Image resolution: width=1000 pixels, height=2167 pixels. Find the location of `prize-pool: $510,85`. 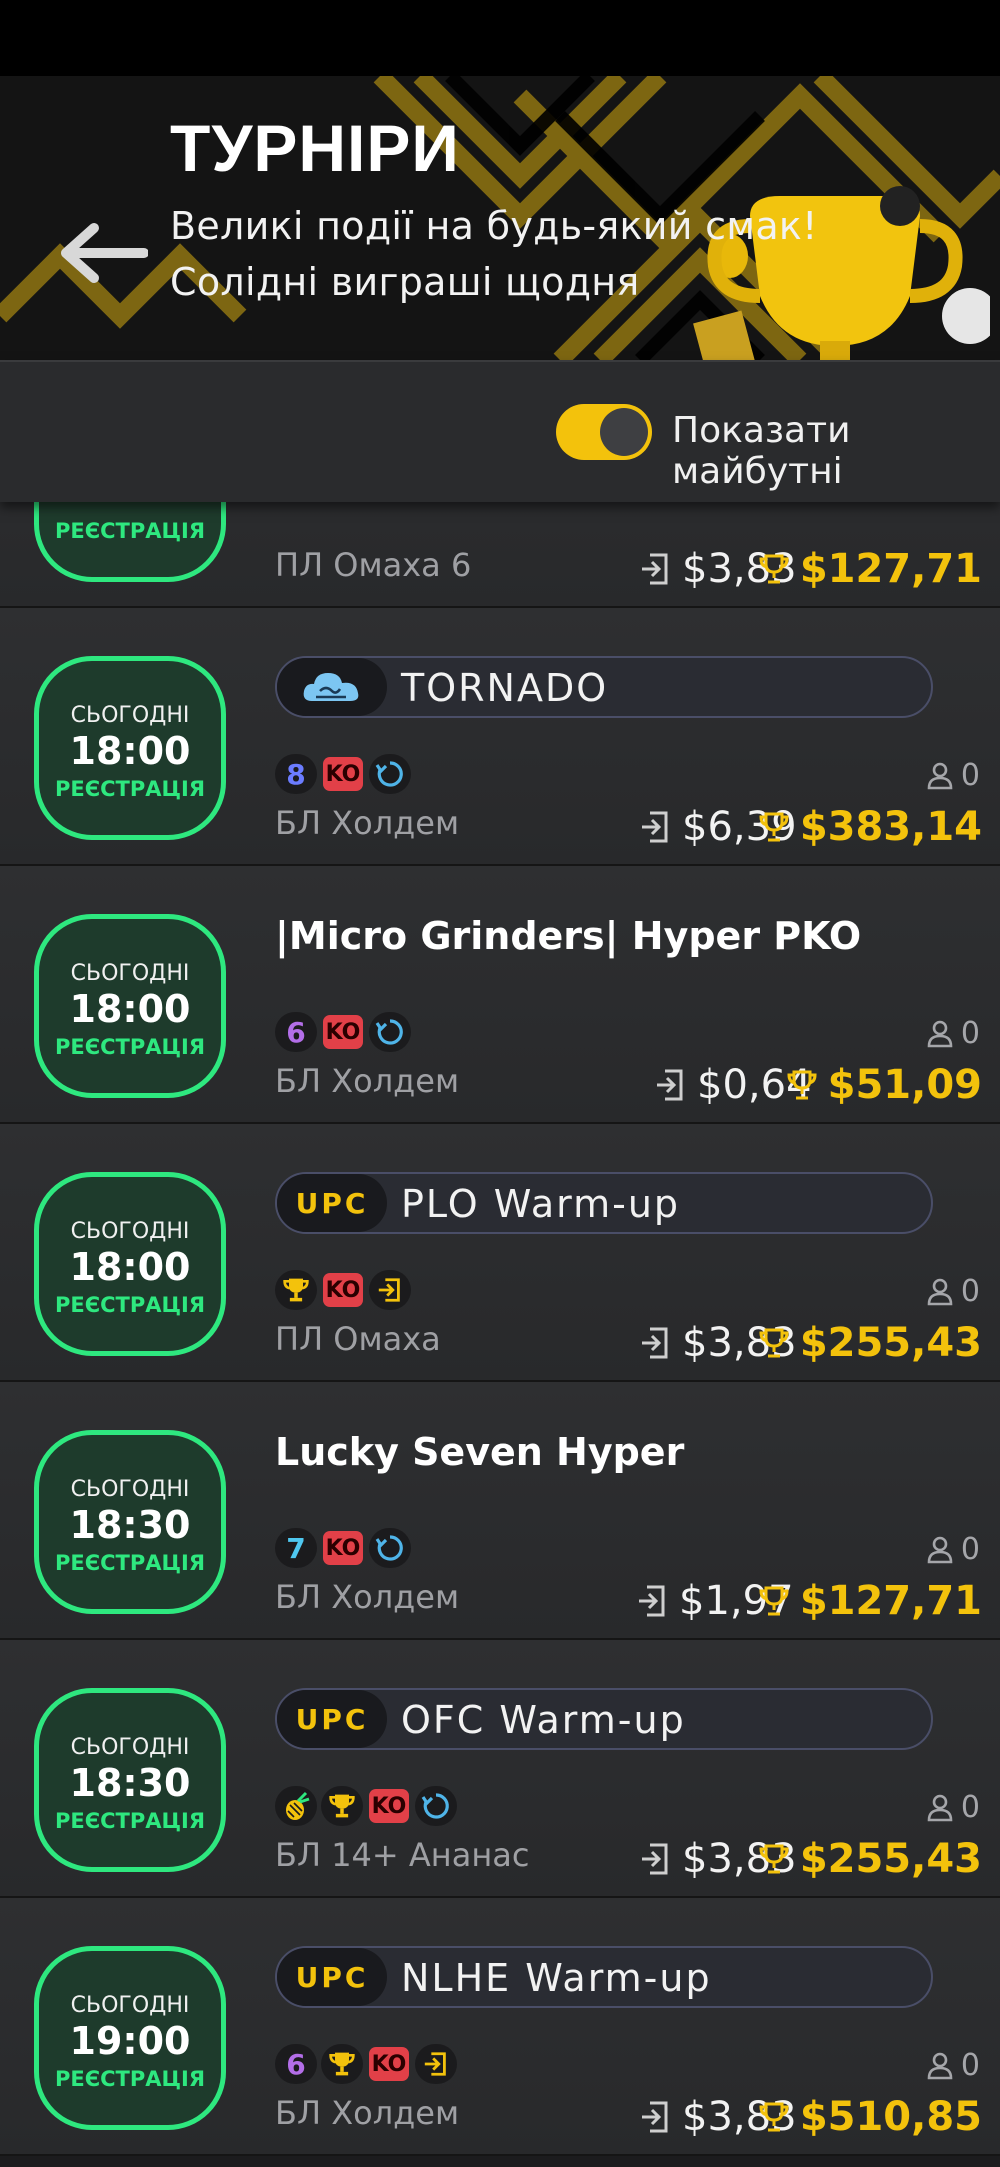

prize-pool: $510,85 is located at coordinates (870, 2117).